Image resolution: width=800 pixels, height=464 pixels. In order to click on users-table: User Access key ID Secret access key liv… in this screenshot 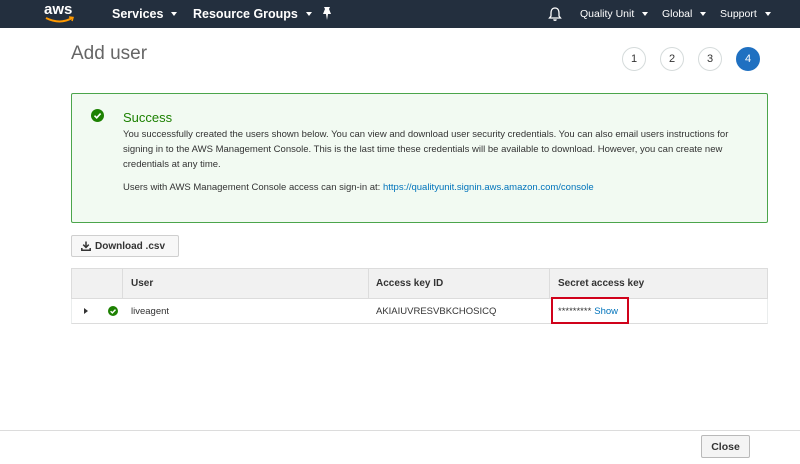, I will do `click(419, 296)`.